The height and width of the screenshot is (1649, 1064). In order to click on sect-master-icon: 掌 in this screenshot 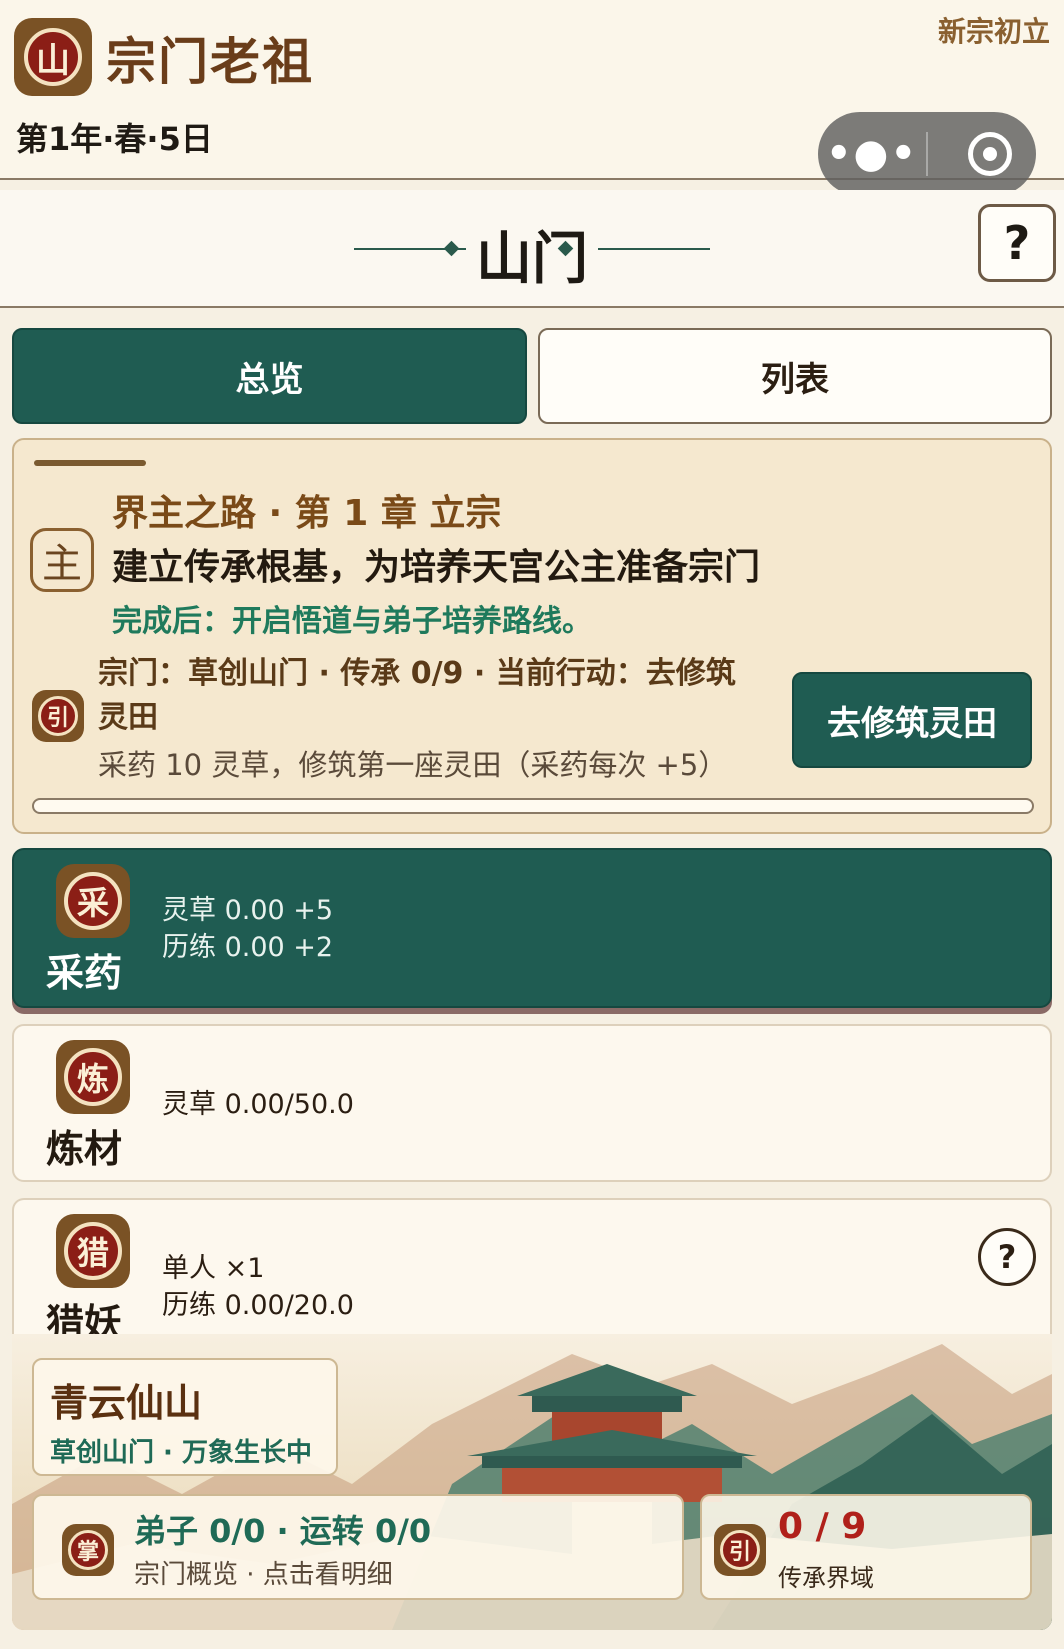, I will do `click(88, 1550)`.